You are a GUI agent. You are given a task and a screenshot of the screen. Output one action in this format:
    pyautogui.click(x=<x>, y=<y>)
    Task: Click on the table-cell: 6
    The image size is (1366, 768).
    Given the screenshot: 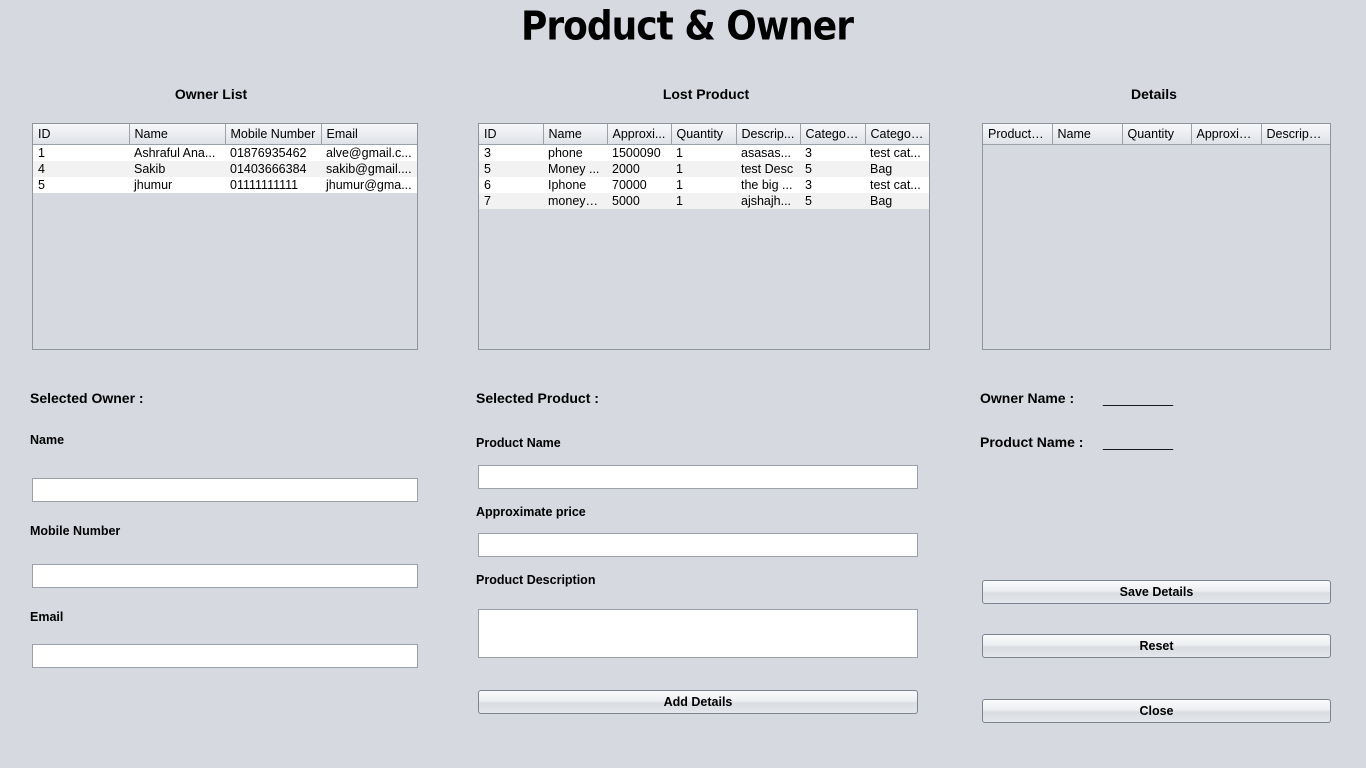 What is the action you would take?
    pyautogui.click(x=511, y=185)
    